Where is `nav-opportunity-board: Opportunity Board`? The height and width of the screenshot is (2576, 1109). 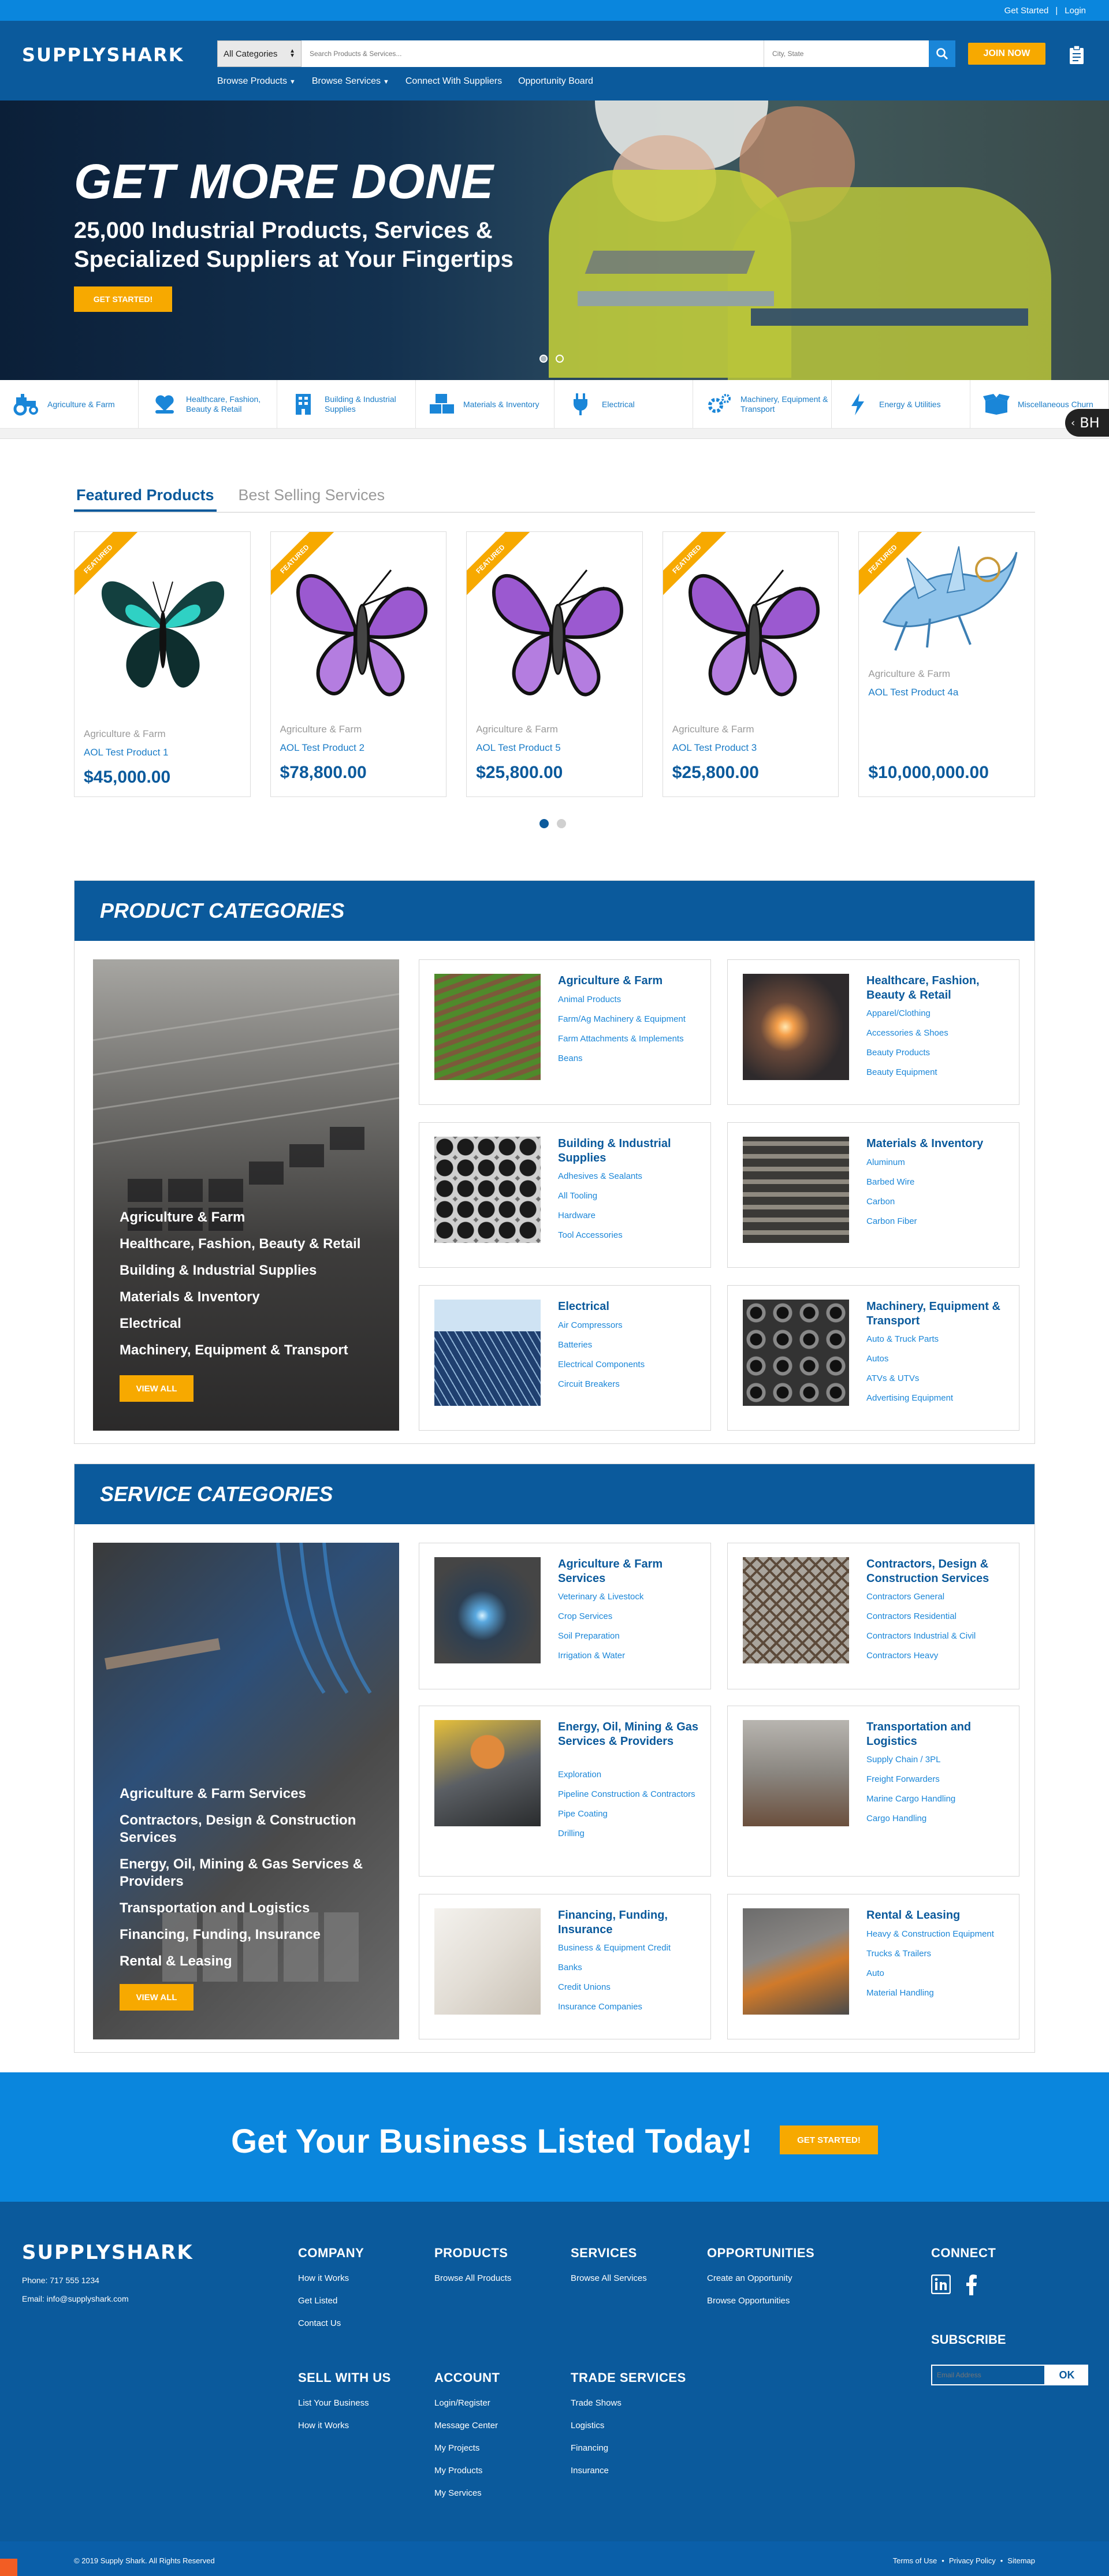 nav-opportunity-board: Opportunity Board is located at coordinates (555, 82).